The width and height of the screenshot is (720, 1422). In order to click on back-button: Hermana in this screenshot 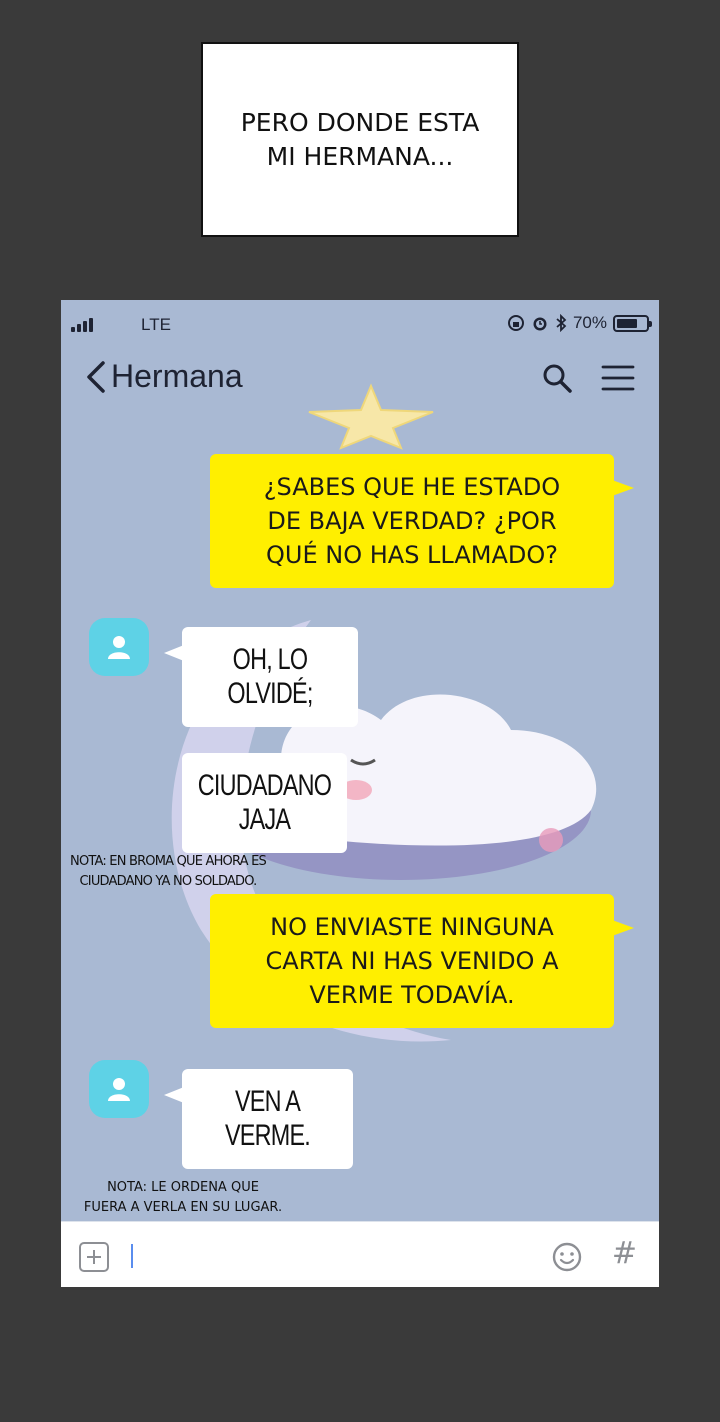, I will do `click(164, 376)`.